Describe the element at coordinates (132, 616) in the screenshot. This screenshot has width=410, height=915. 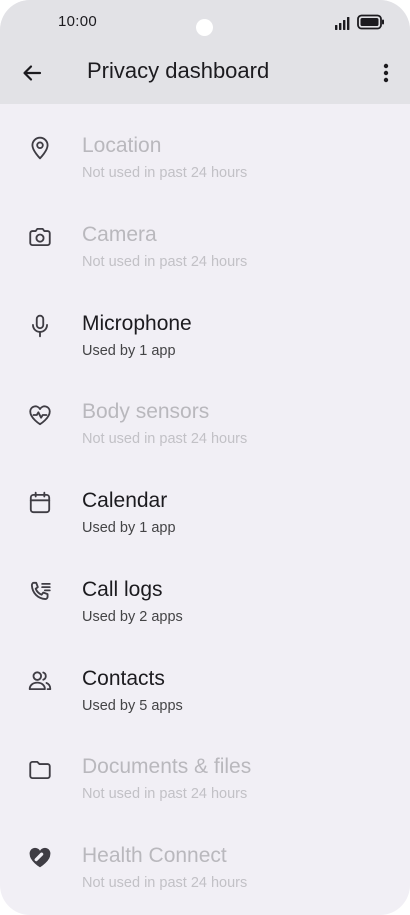
I see `permission-usage: Used by 2 apps` at that location.